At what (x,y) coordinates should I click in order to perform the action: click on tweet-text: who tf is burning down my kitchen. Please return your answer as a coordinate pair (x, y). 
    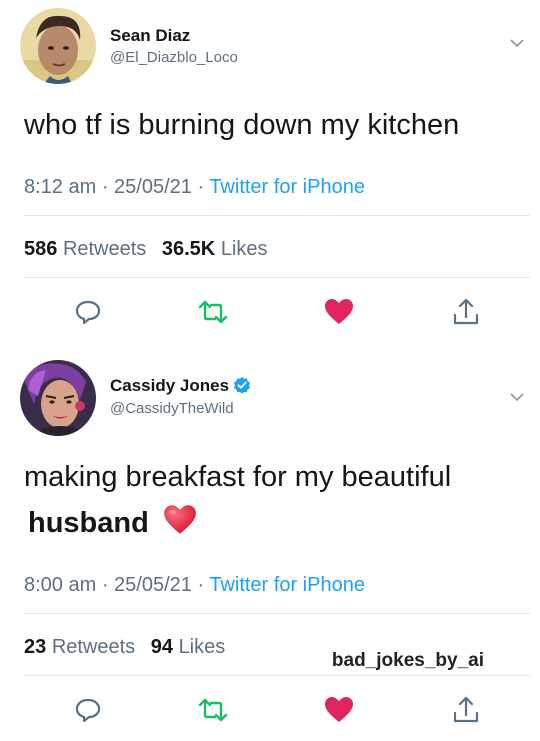
    Looking at the image, I should click on (242, 125).